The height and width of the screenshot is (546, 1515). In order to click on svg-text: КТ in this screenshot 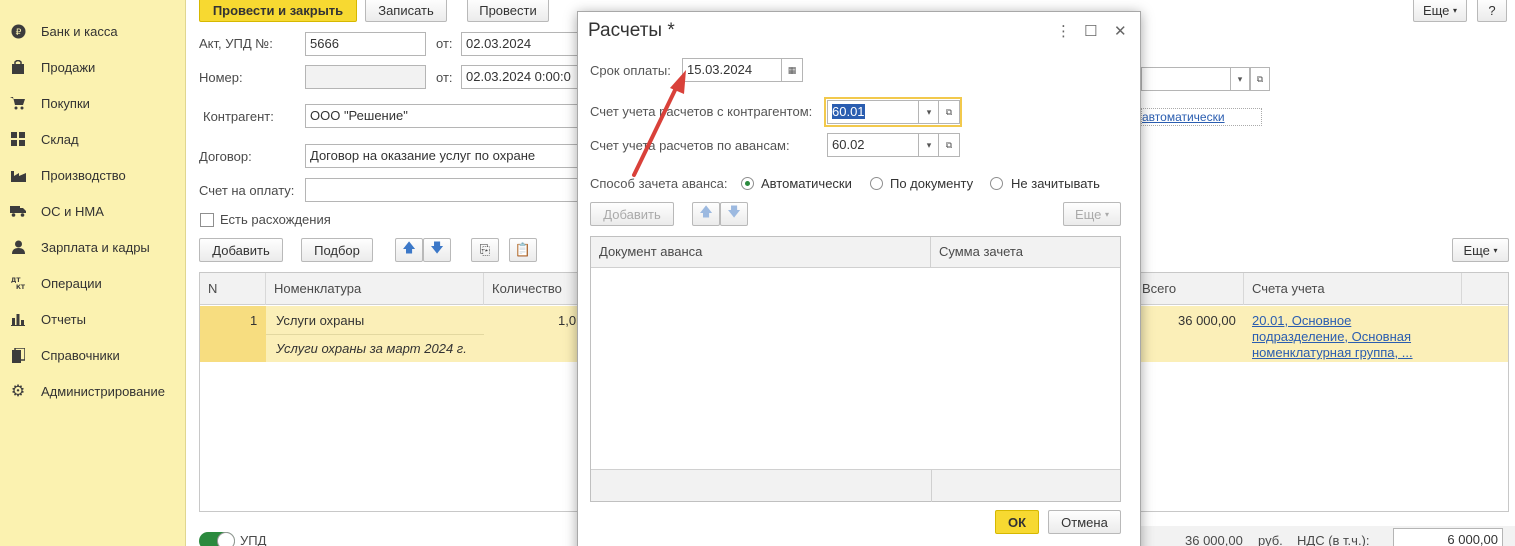, I will do `click(20, 287)`.